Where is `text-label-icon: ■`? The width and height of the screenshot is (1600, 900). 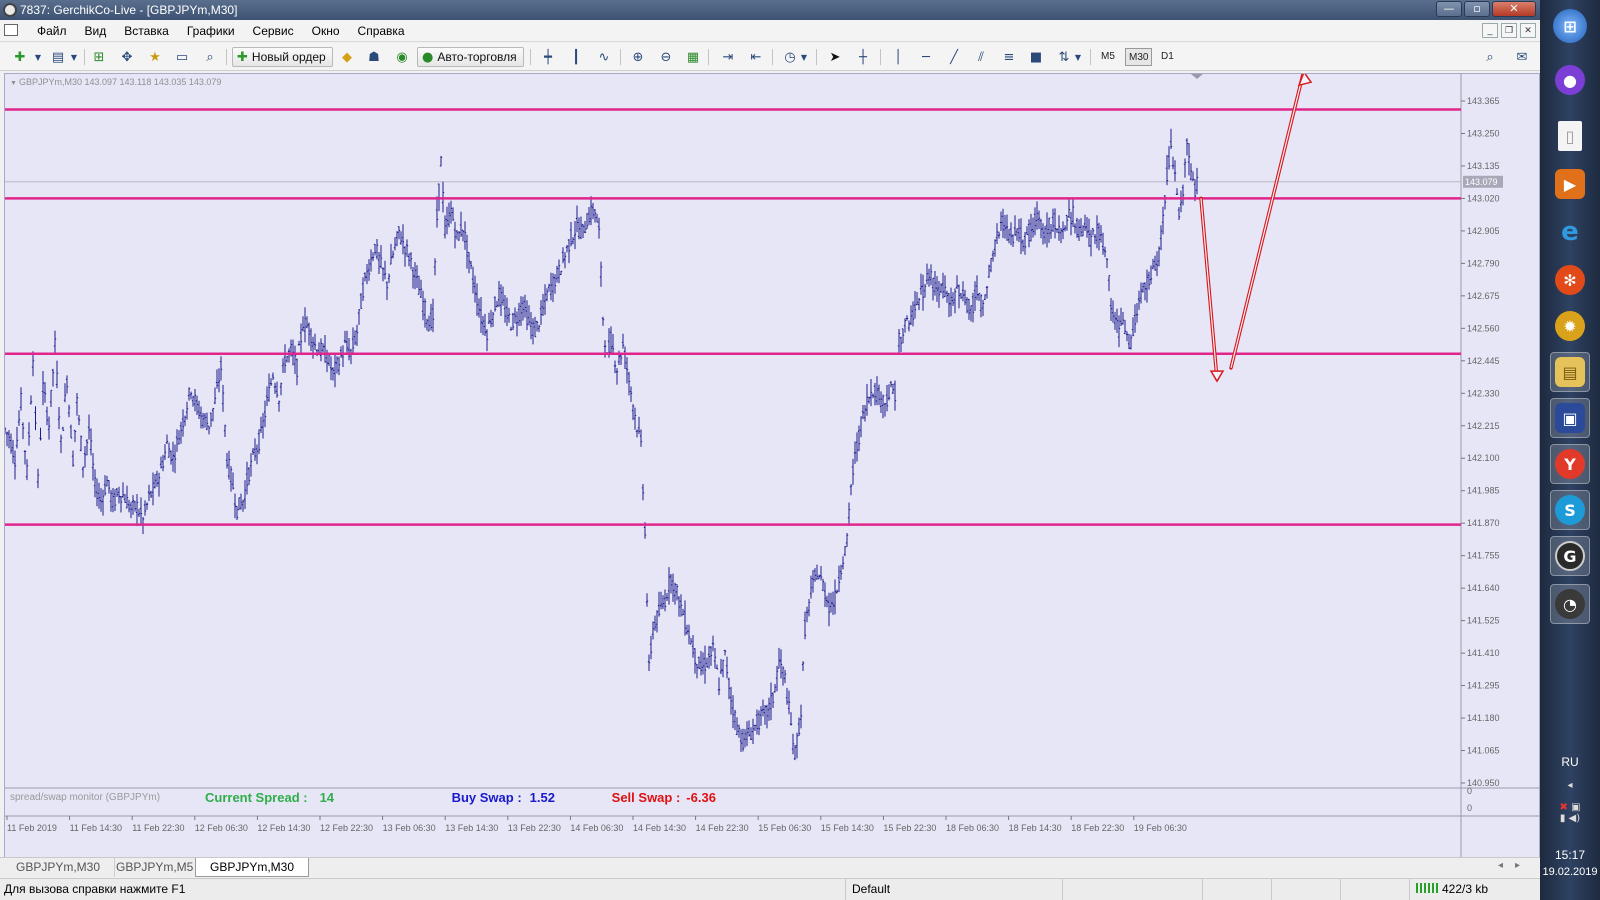 text-label-icon: ■ is located at coordinates (1036, 57).